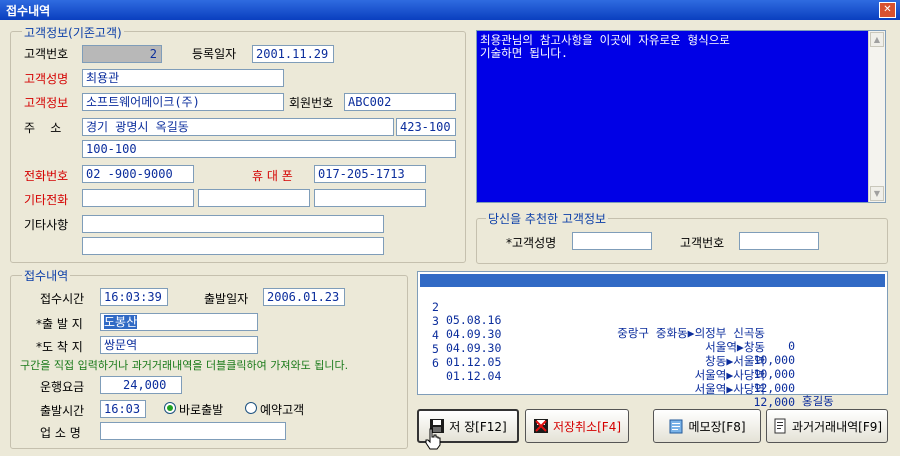  Describe the element at coordinates (43, 128) in the screenshot. I see `address-label: 주 소` at that location.